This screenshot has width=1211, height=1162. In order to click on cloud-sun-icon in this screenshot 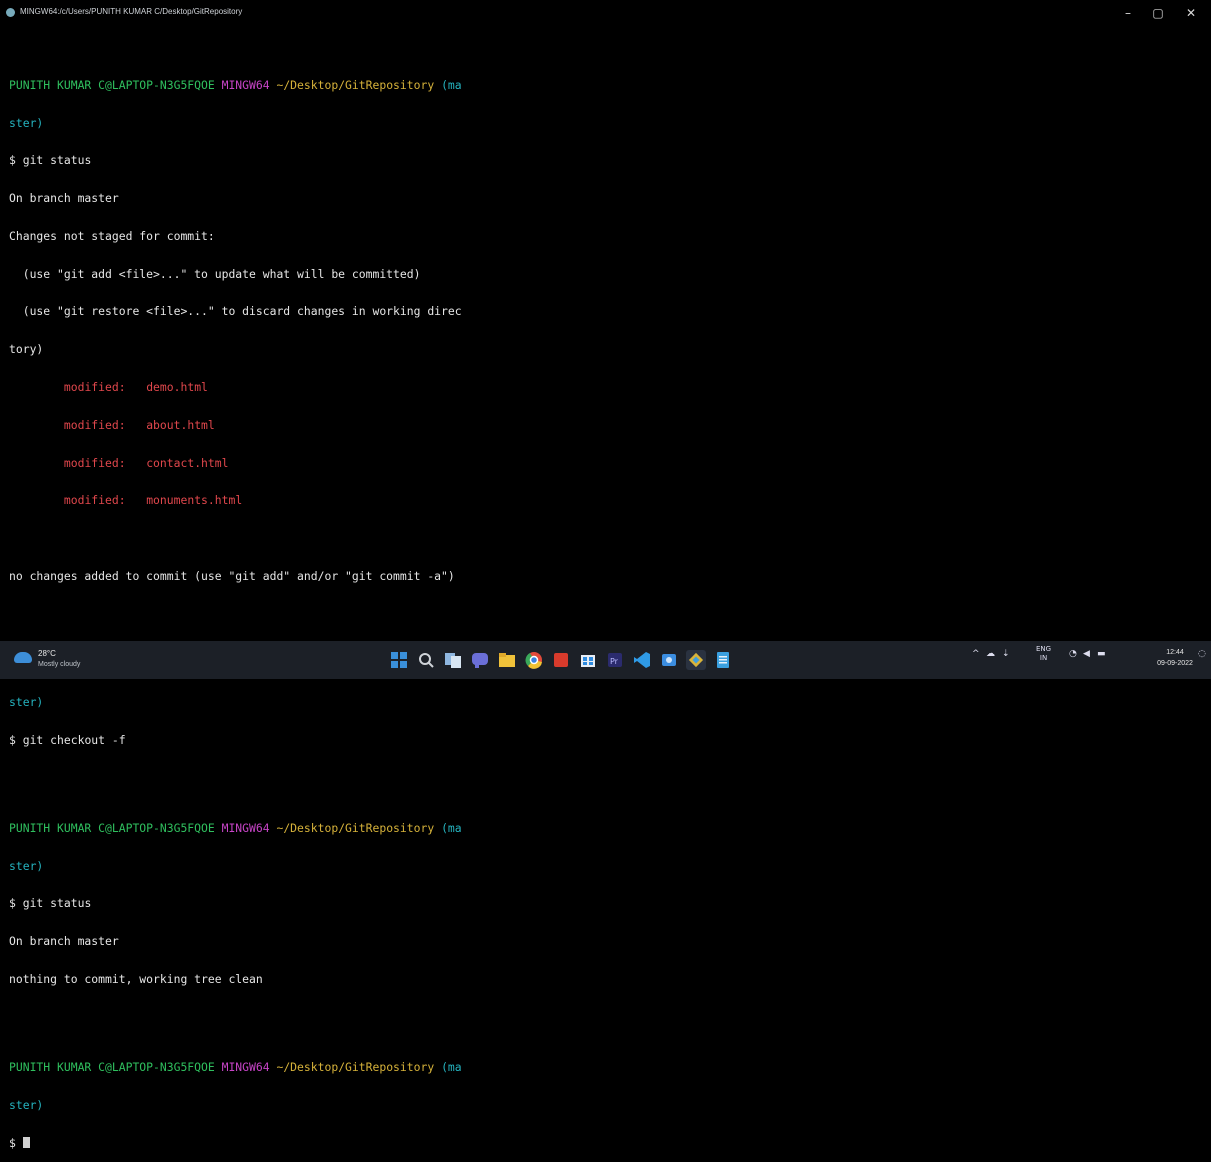, I will do `click(23, 657)`.